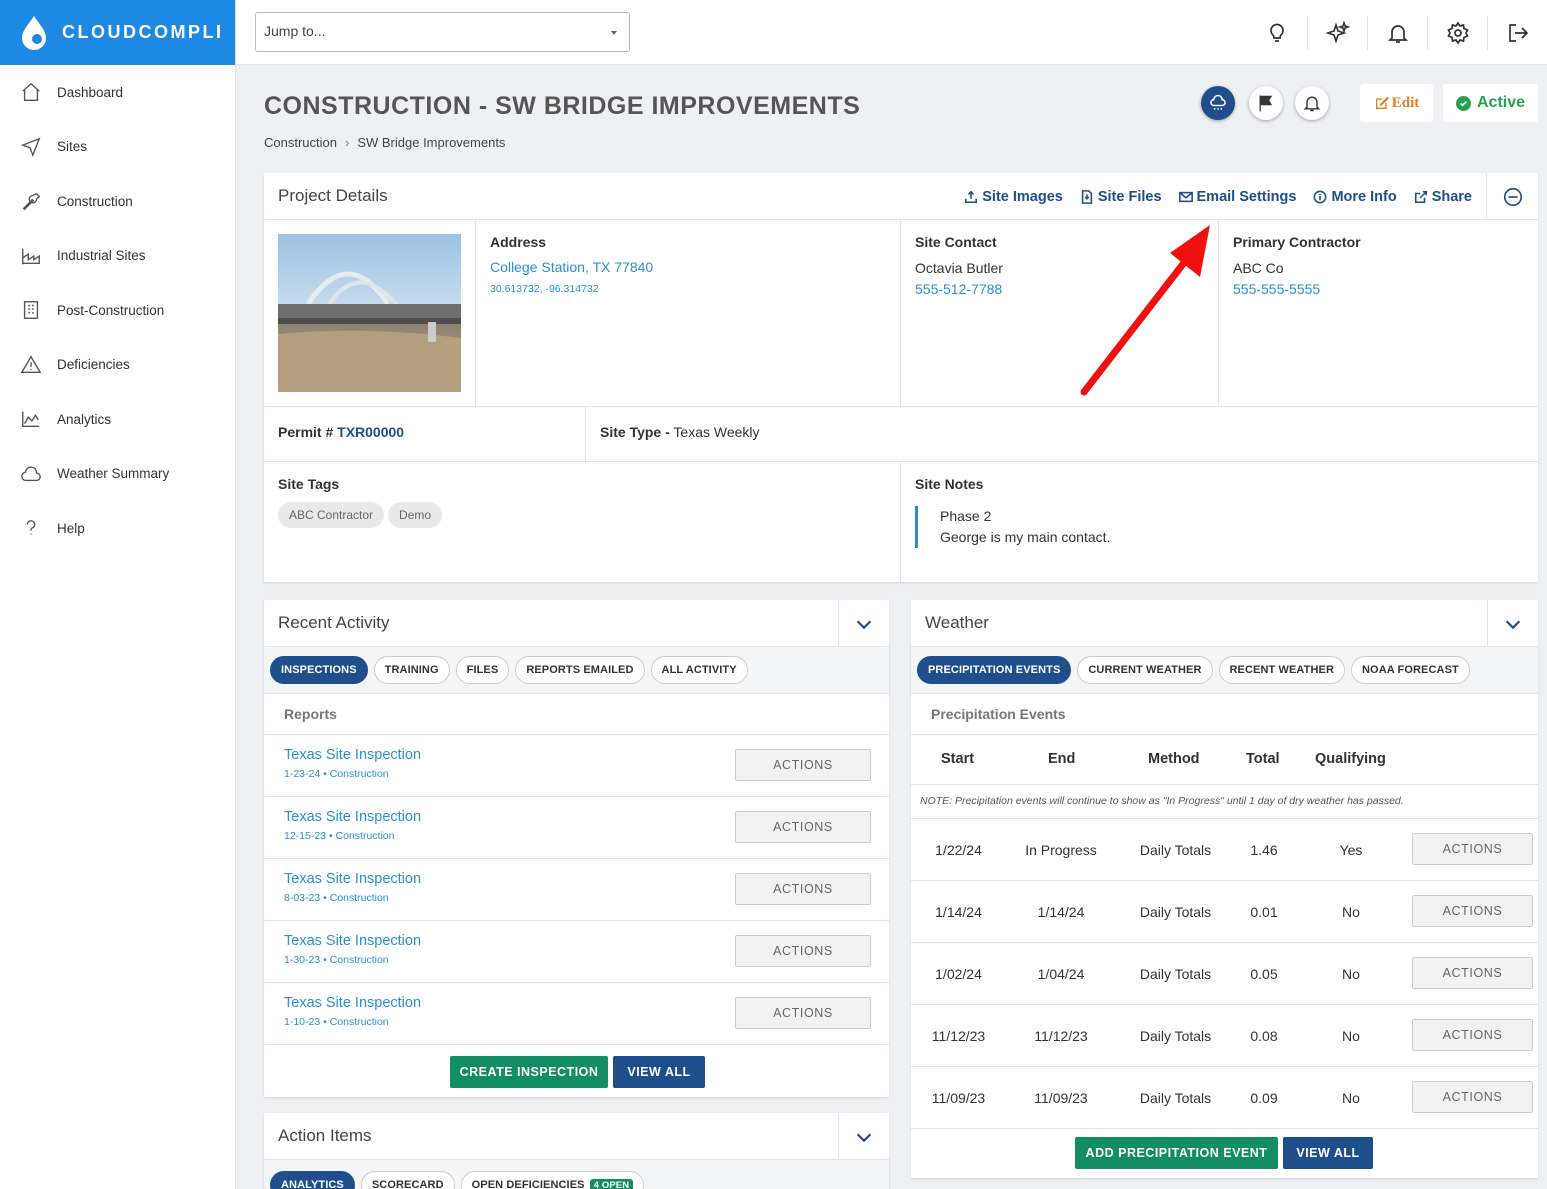  I want to click on lightbulb-icon, so click(1277, 32).